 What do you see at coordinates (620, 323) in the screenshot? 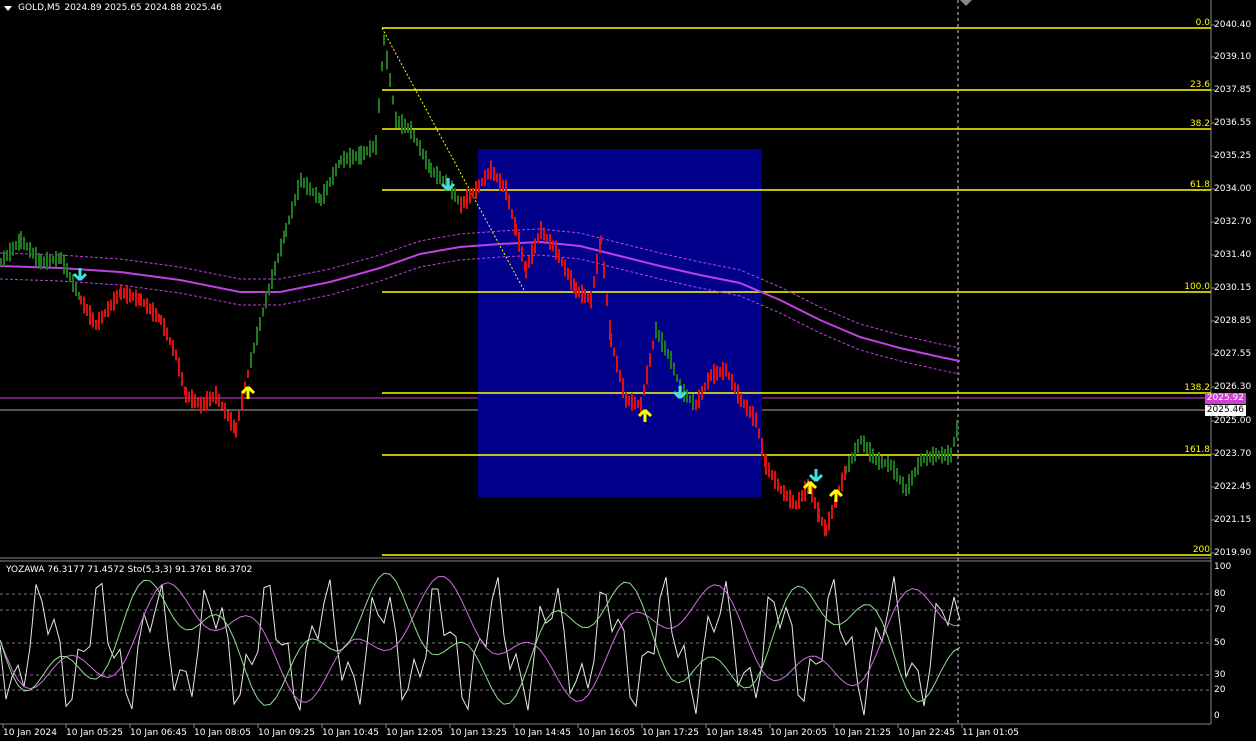
I see `highlight-rectangle` at bounding box center [620, 323].